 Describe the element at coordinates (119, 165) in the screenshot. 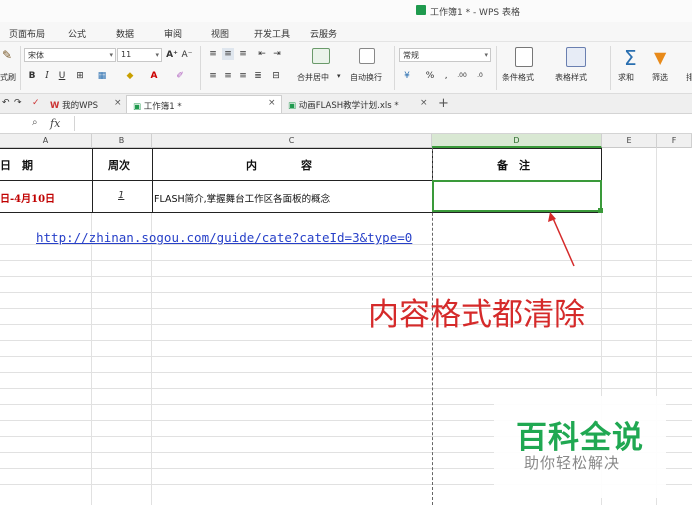

I see `header-week: 周次` at that location.